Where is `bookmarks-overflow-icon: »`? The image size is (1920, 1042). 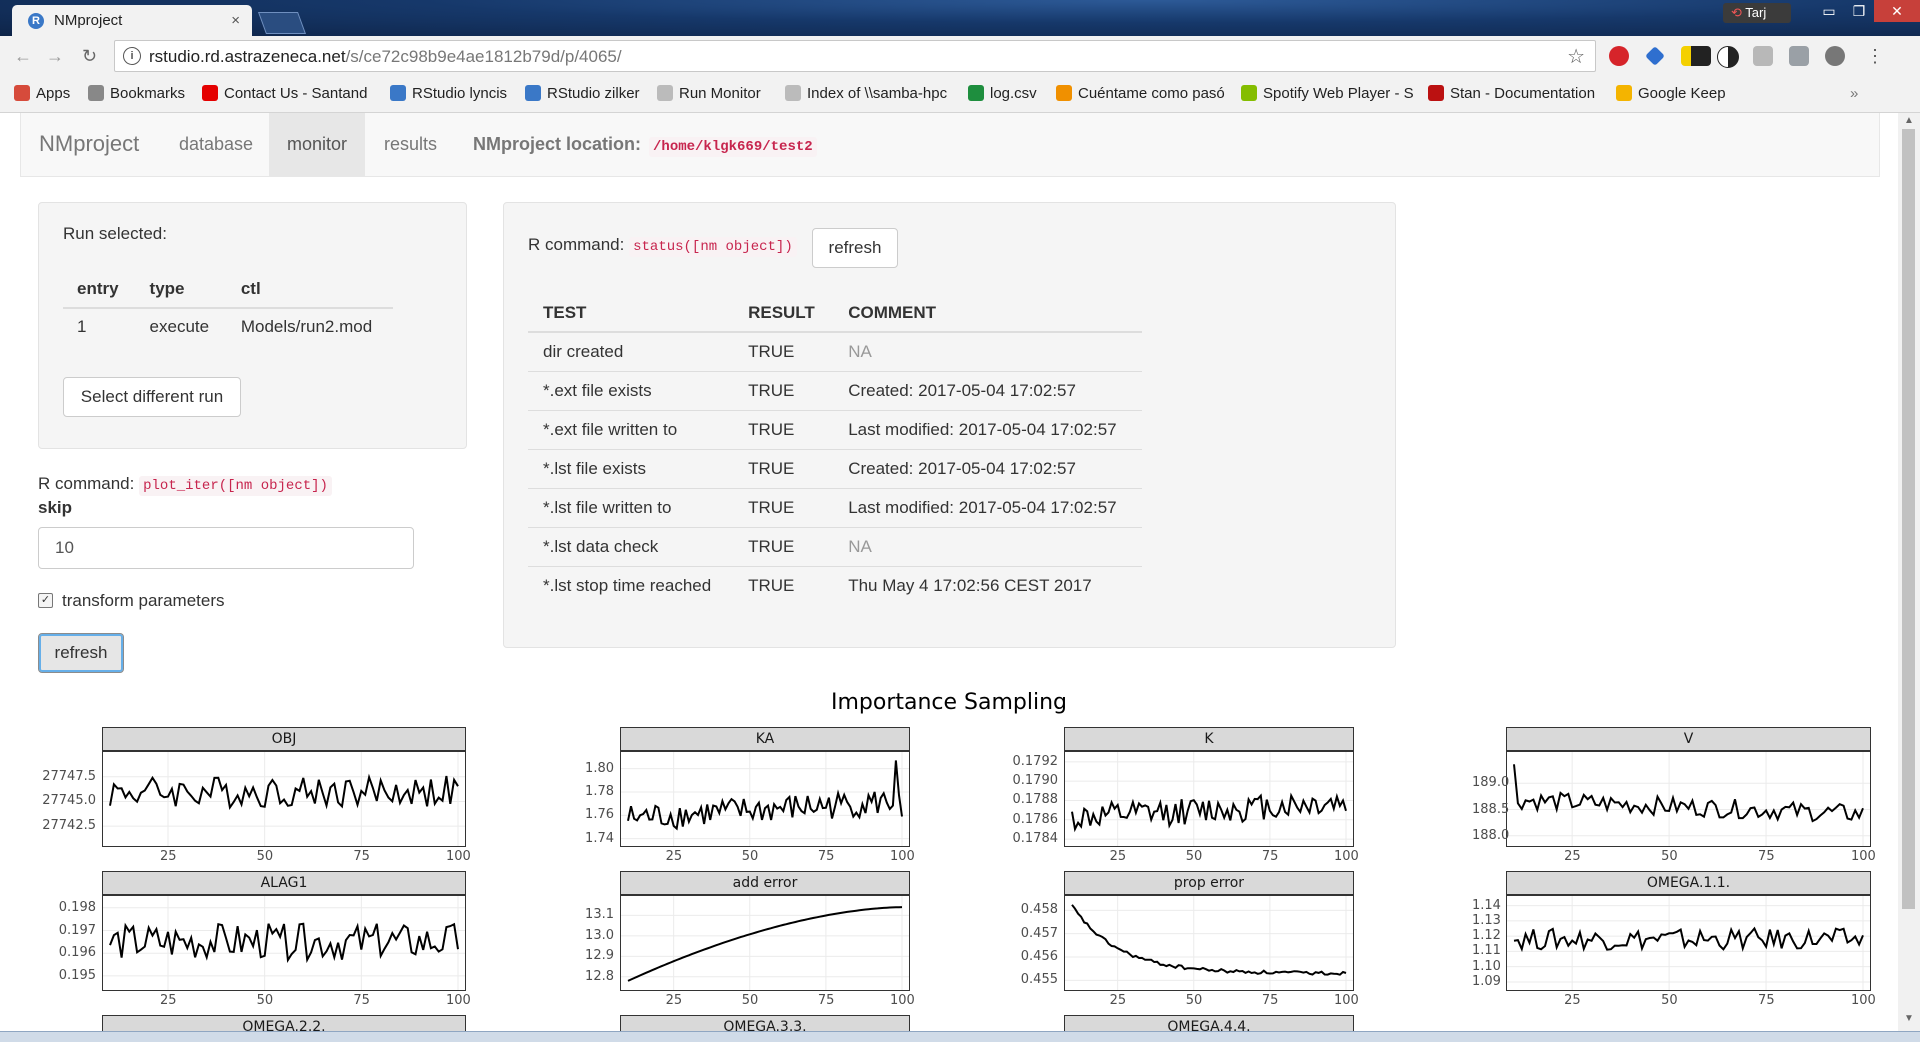 bookmarks-overflow-icon: » is located at coordinates (1854, 93).